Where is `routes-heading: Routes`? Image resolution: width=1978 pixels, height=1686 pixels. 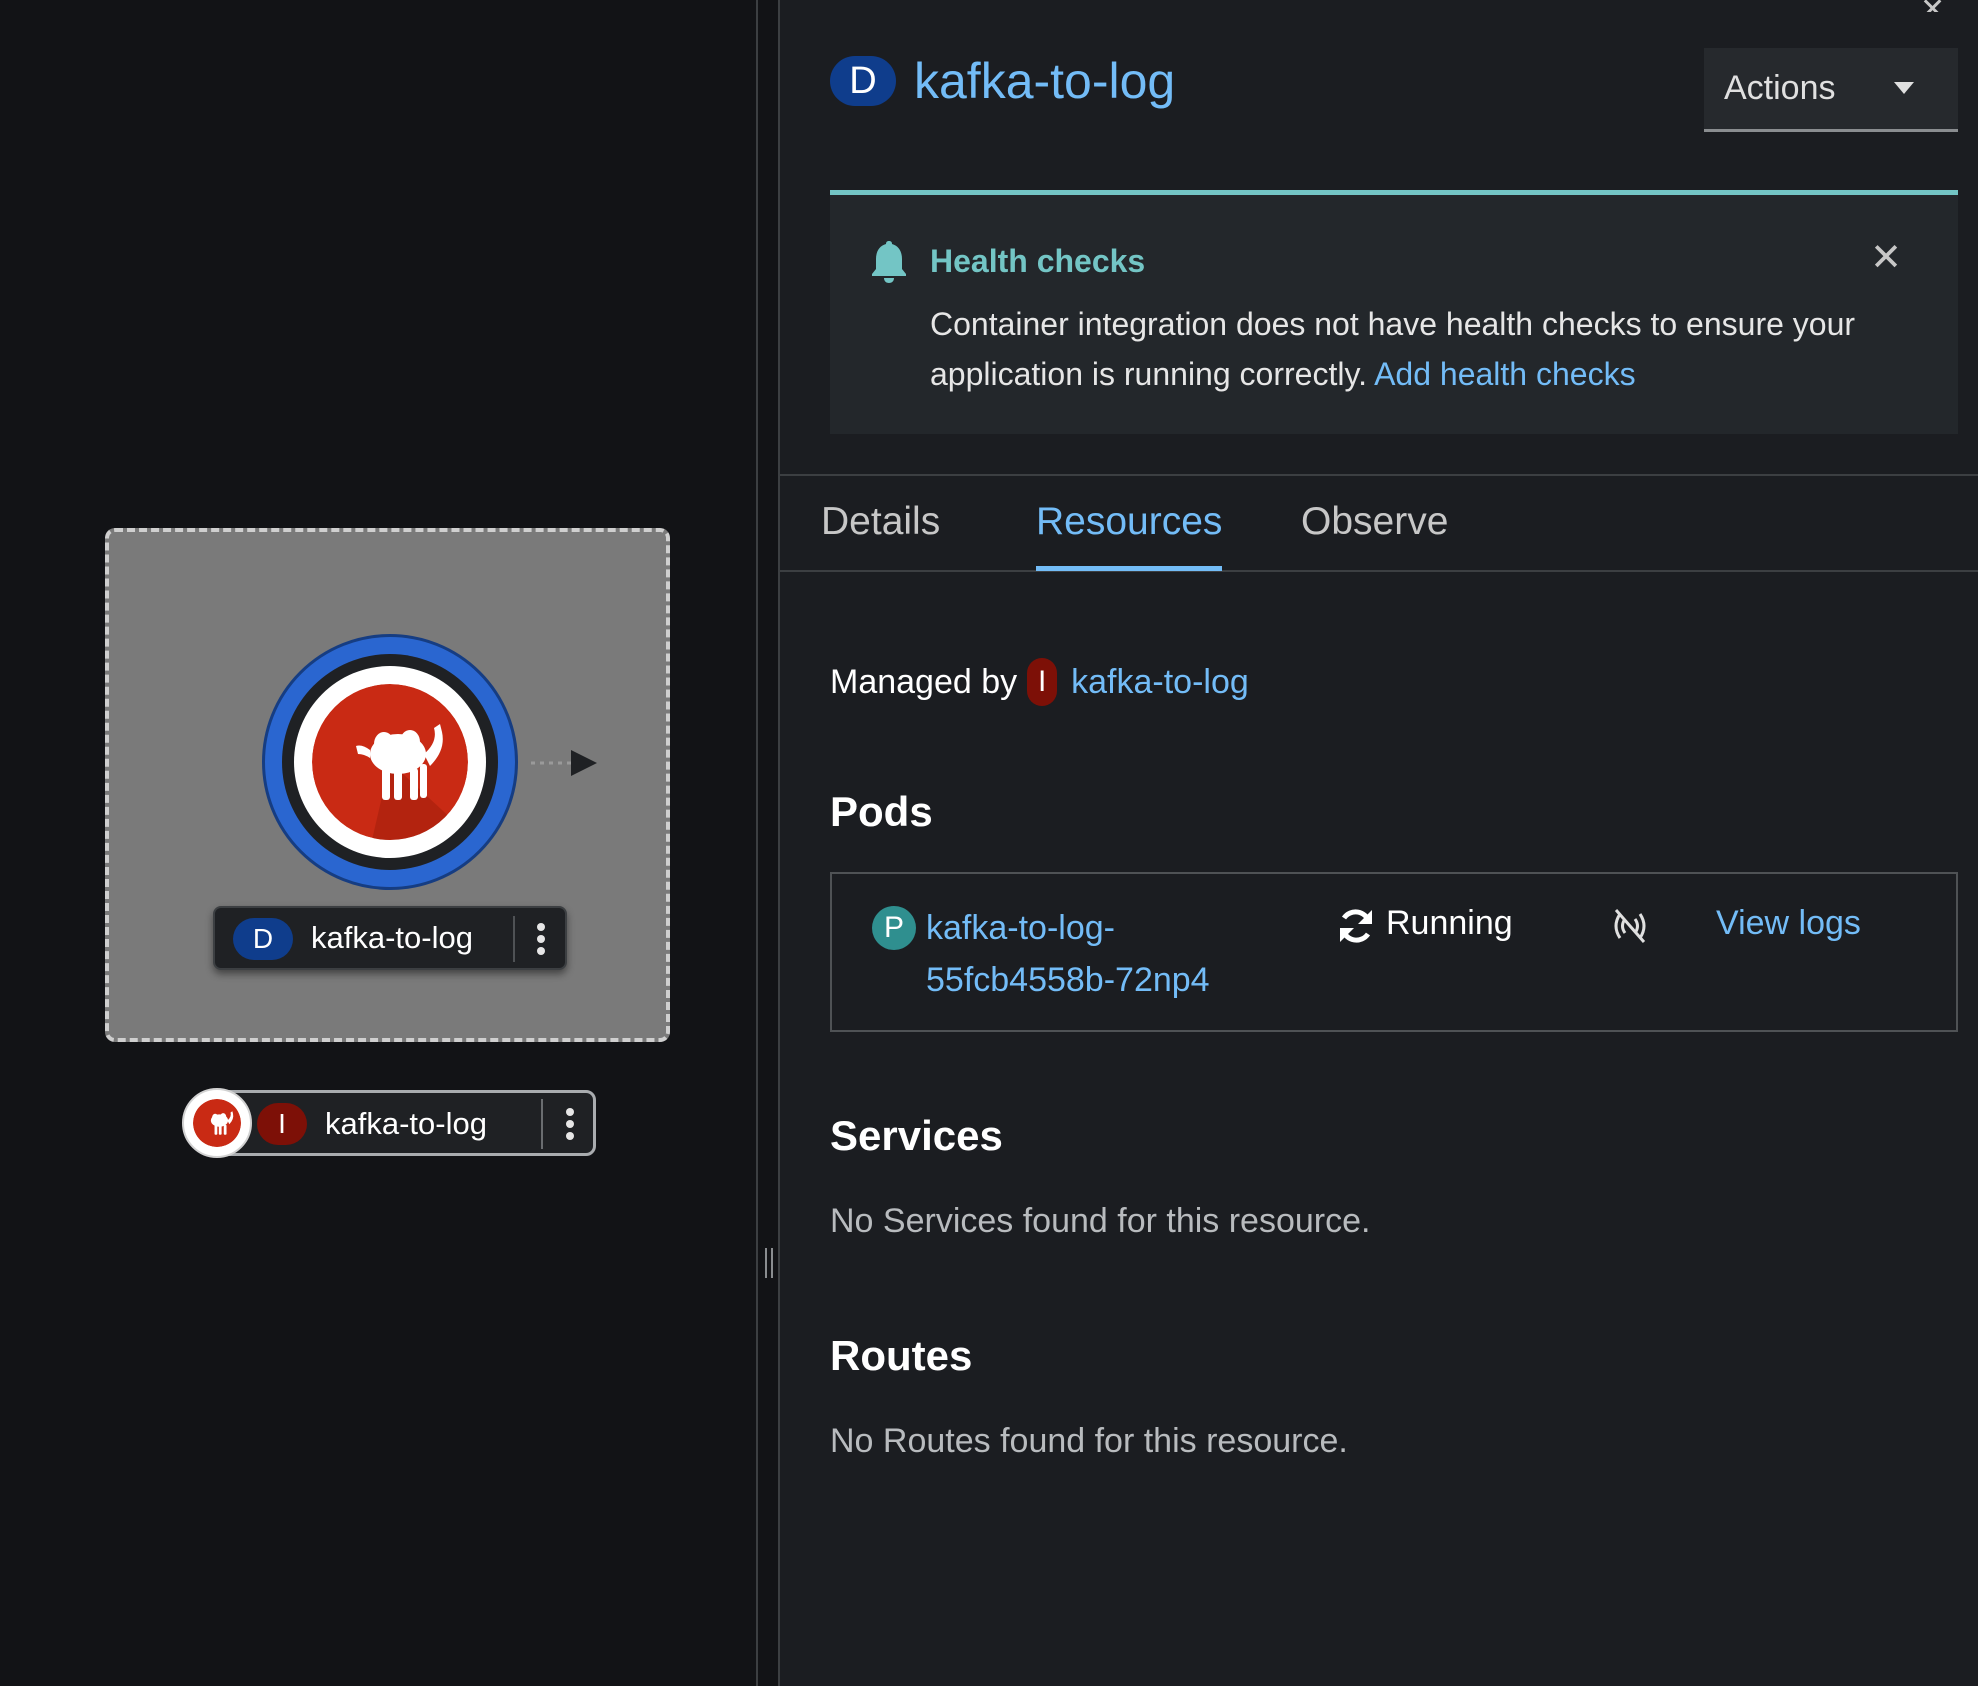
routes-heading: Routes is located at coordinates (901, 1355).